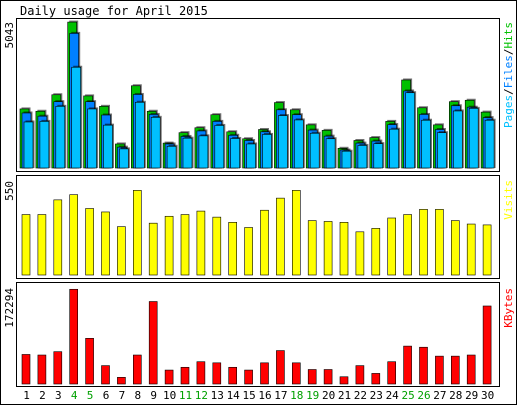 This screenshot has height=405, width=517. What do you see at coordinates (201, 395) in the screenshot?
I see `xlabel-day-12: 12` at bounding box center [201, 395].